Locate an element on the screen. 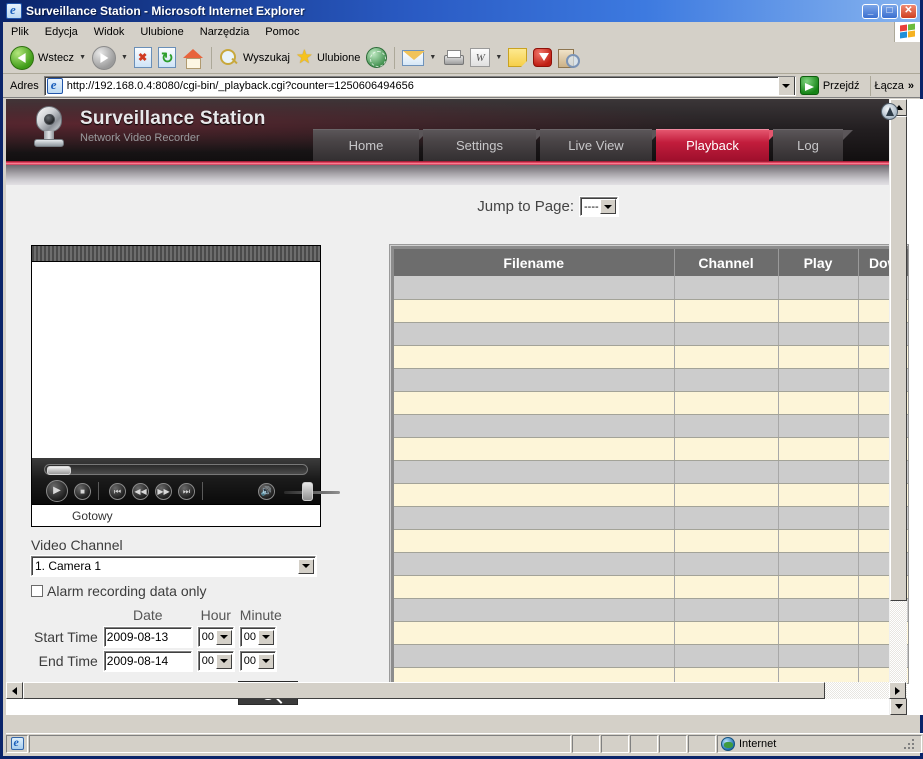  chevron-down-icon-mail: ▼ is located at coordinates (432, 57).